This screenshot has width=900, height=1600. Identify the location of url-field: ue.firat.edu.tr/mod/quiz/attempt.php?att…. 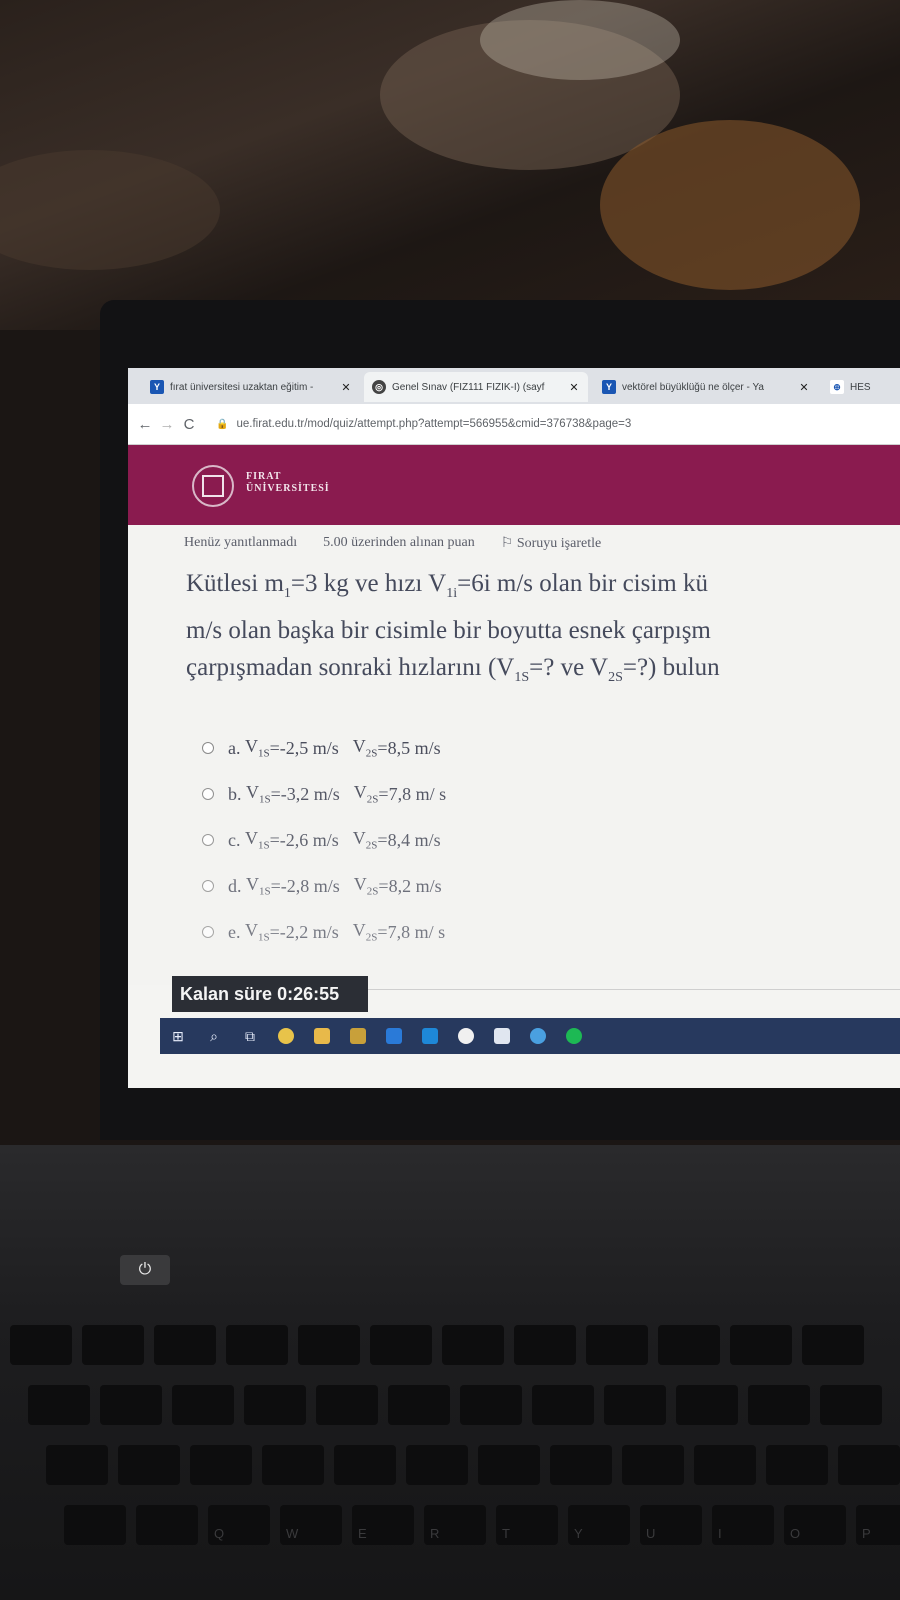
(433, 424).